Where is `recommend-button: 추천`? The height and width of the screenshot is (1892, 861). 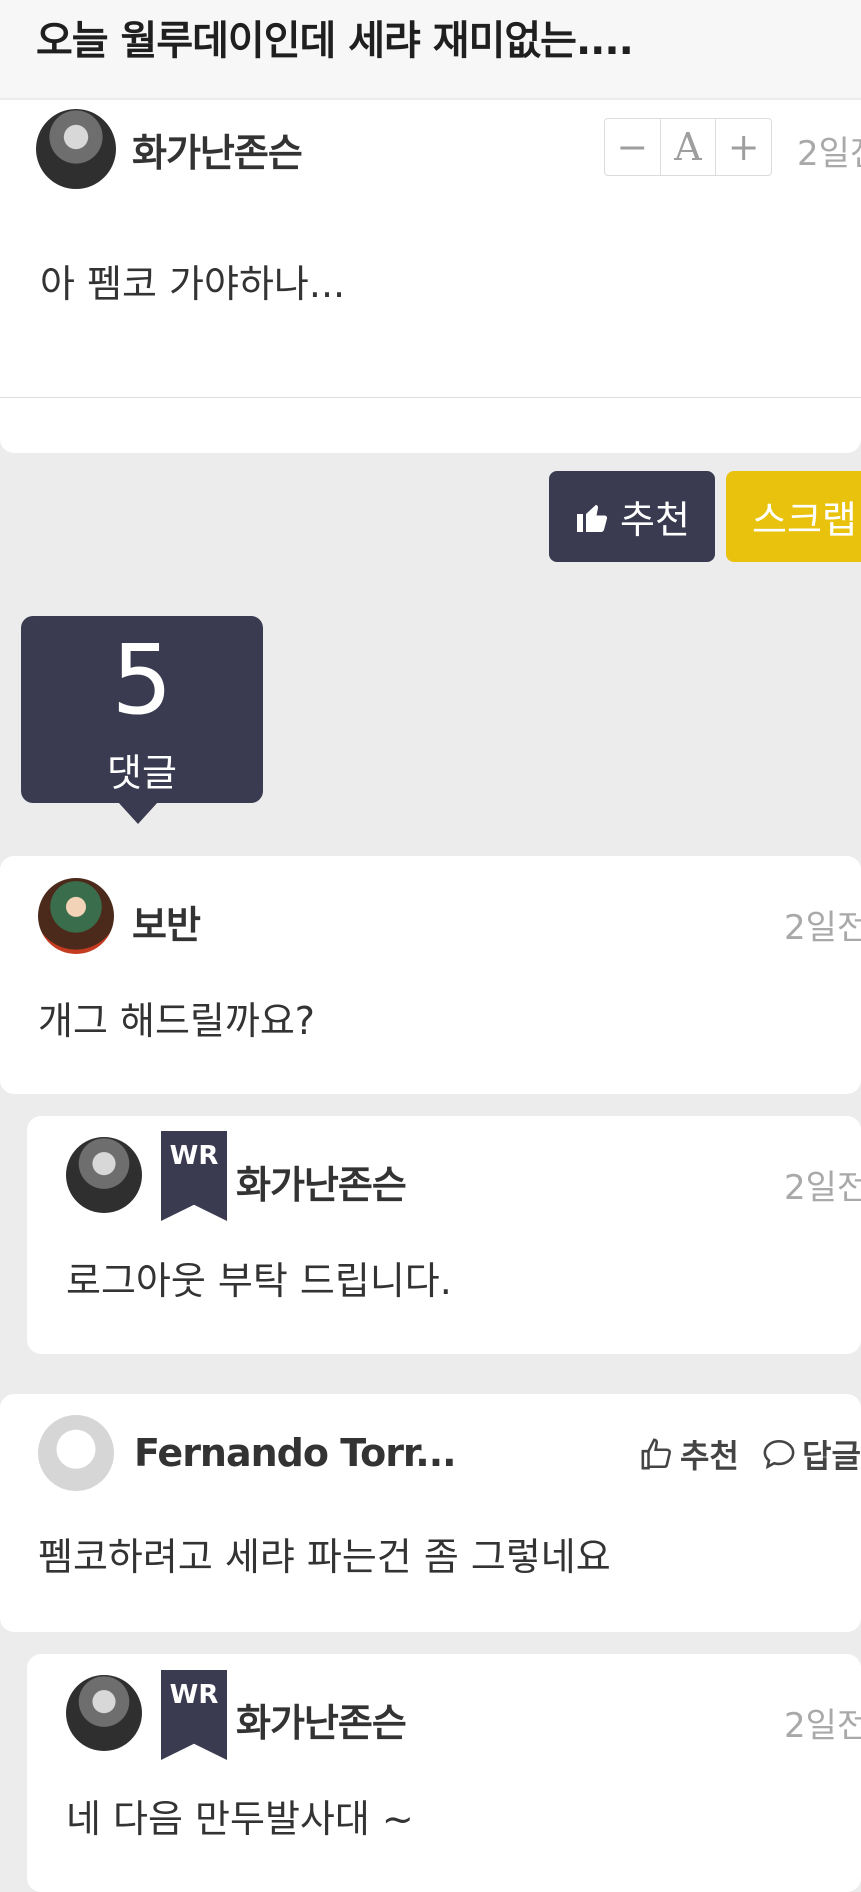 recommend-button: 추천 is located at coordinates (632, 516).